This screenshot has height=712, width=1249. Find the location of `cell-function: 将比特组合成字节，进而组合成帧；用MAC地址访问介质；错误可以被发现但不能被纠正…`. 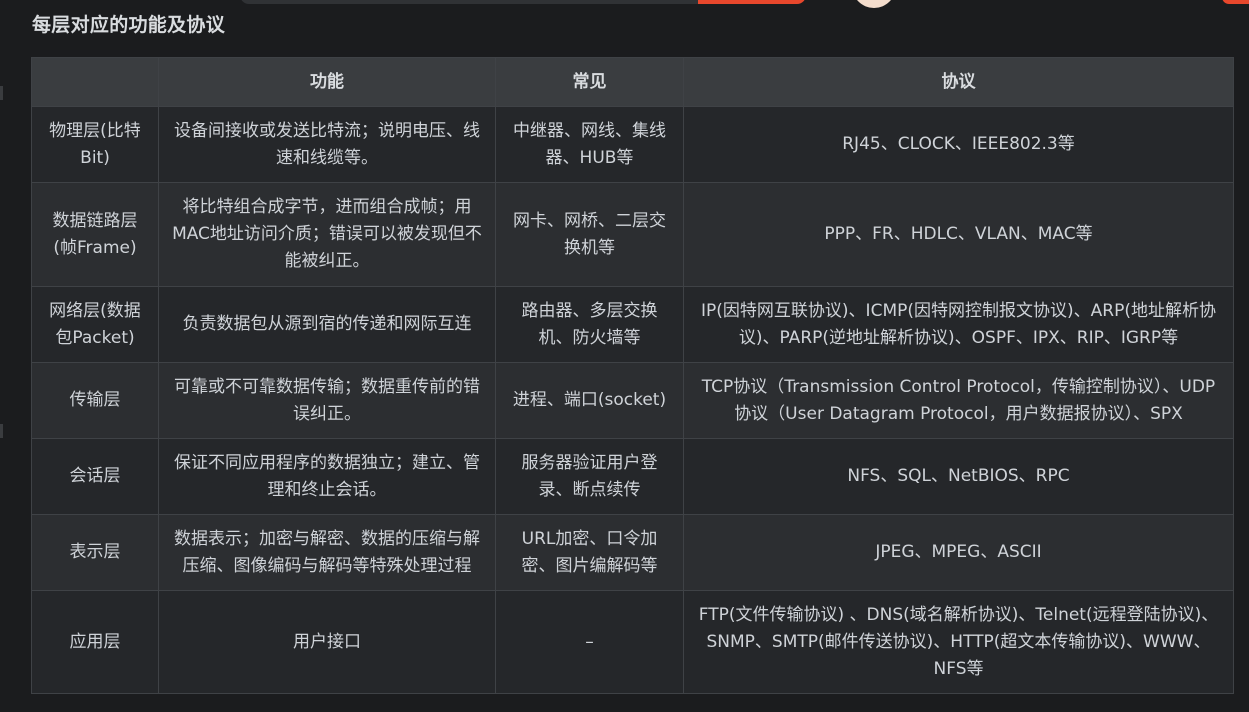

cell-function: 将比特组合成字节，进而组合成帧；用MAC地址访问介质；错误可以被发现但不能被纠正… is located at coordinates (327, 234).